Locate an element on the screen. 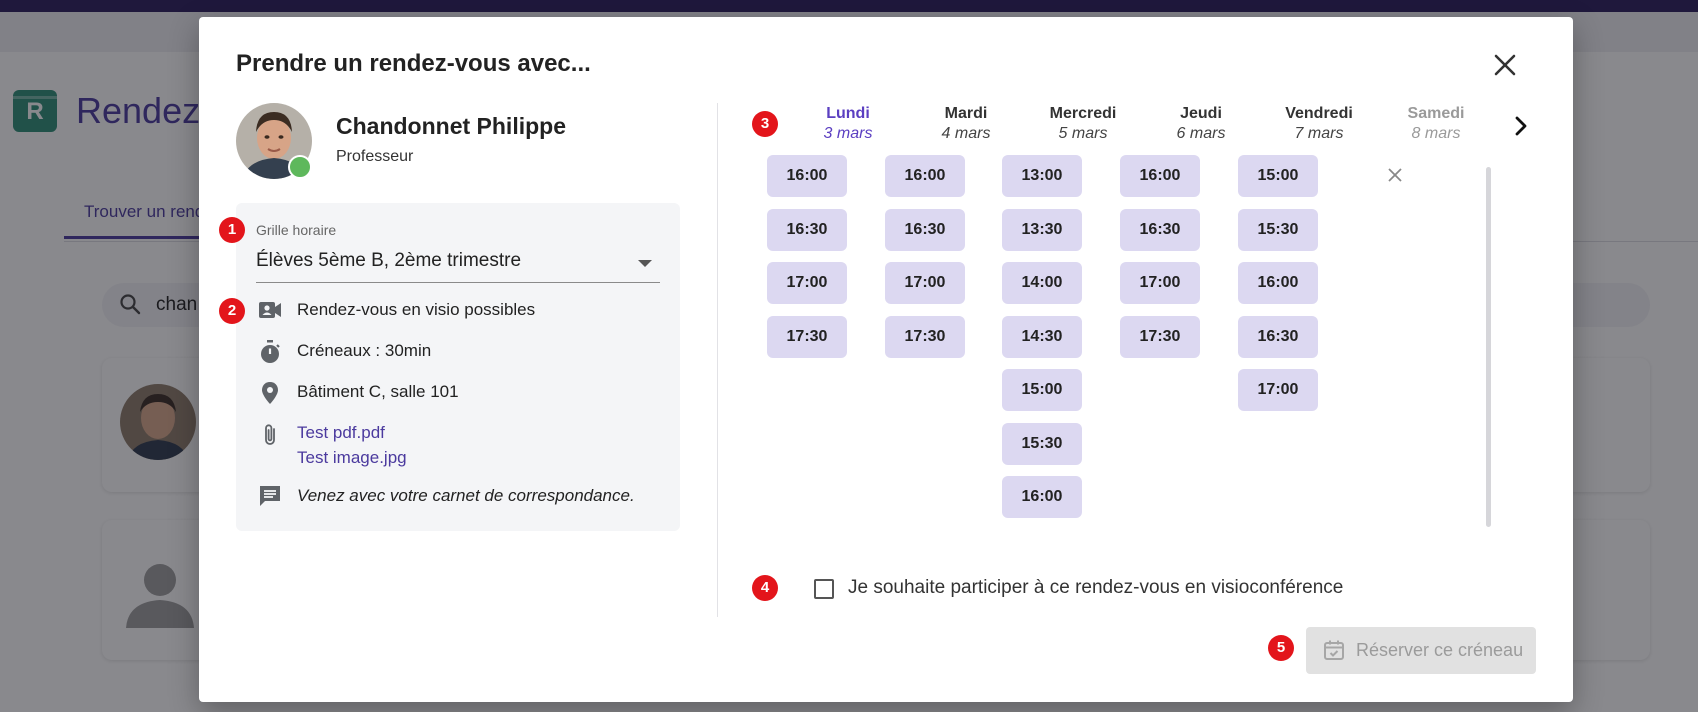  visio-info: Rendez-vous en visio possibles is located at coordinates (416, 309).